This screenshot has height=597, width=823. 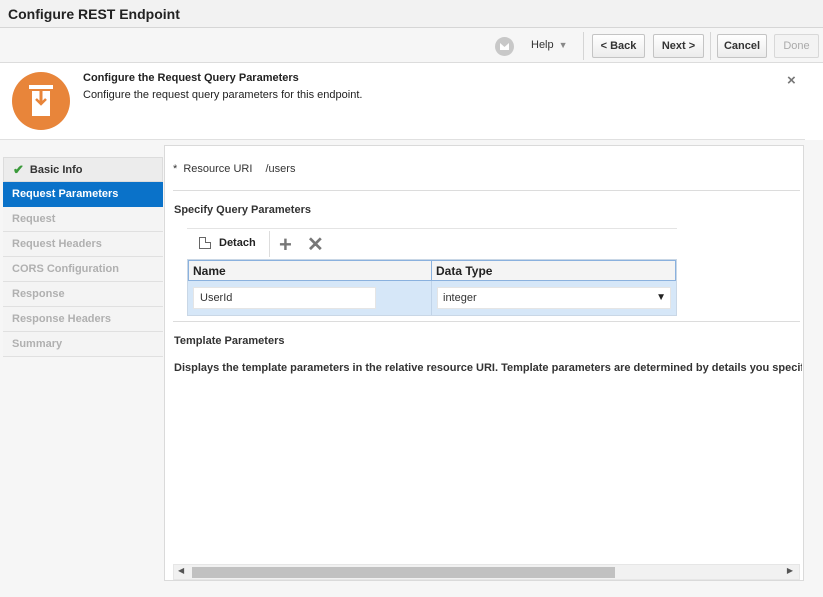 I want to click on table-row: UserId integer ▼, so click(x=432, y=298).